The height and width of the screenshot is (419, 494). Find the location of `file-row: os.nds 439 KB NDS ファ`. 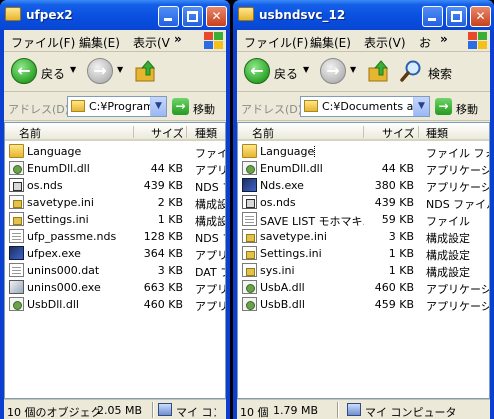

file-row: os.nds 439 KB NDS ファ is located at coordinates (115, 185).